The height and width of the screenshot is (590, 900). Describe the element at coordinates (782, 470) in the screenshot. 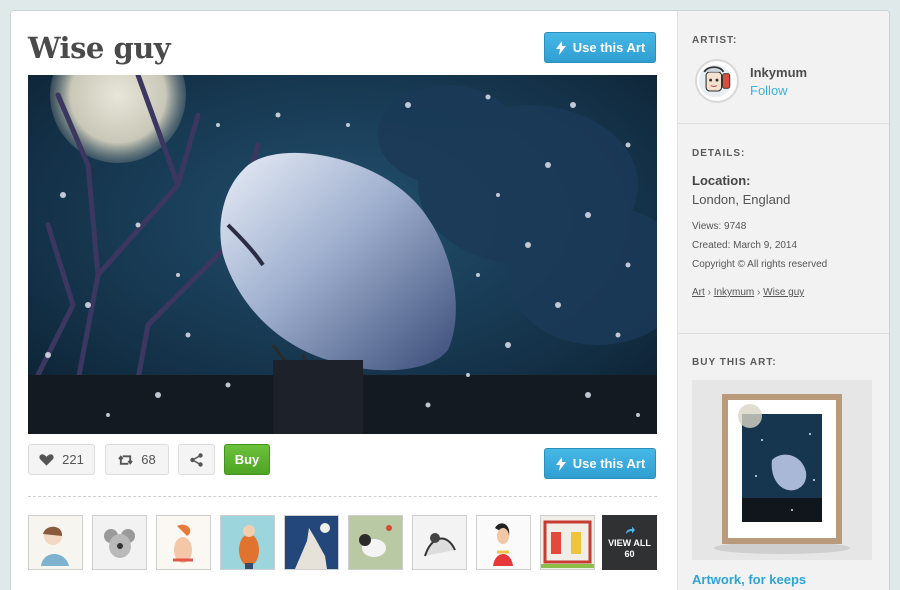

I see `framed-print-preview` at that location.